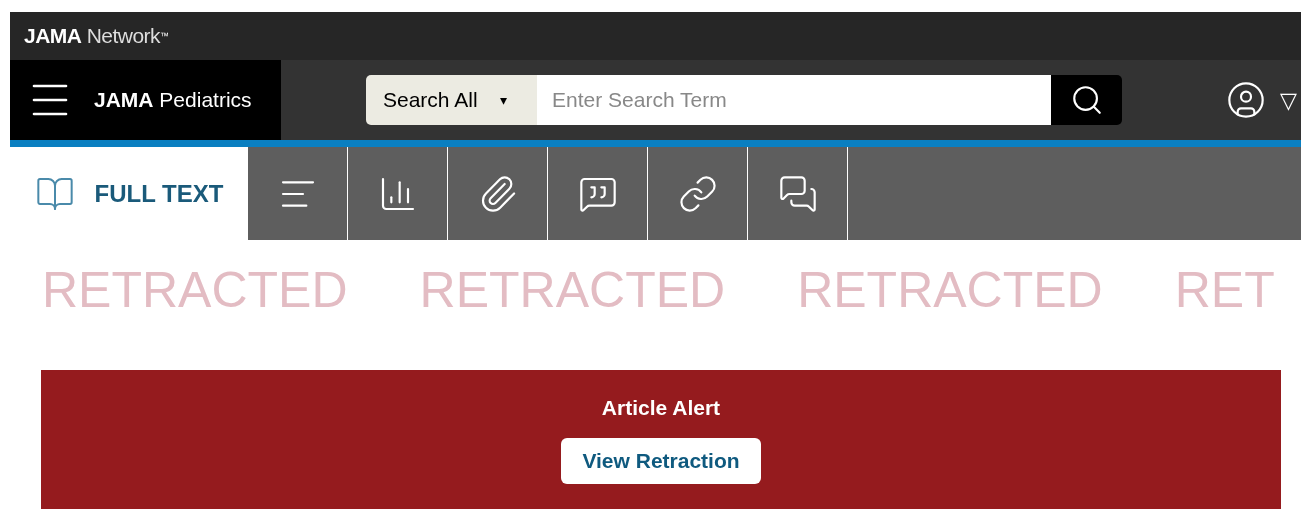  I want to click on link-icon, so click(697, 193).